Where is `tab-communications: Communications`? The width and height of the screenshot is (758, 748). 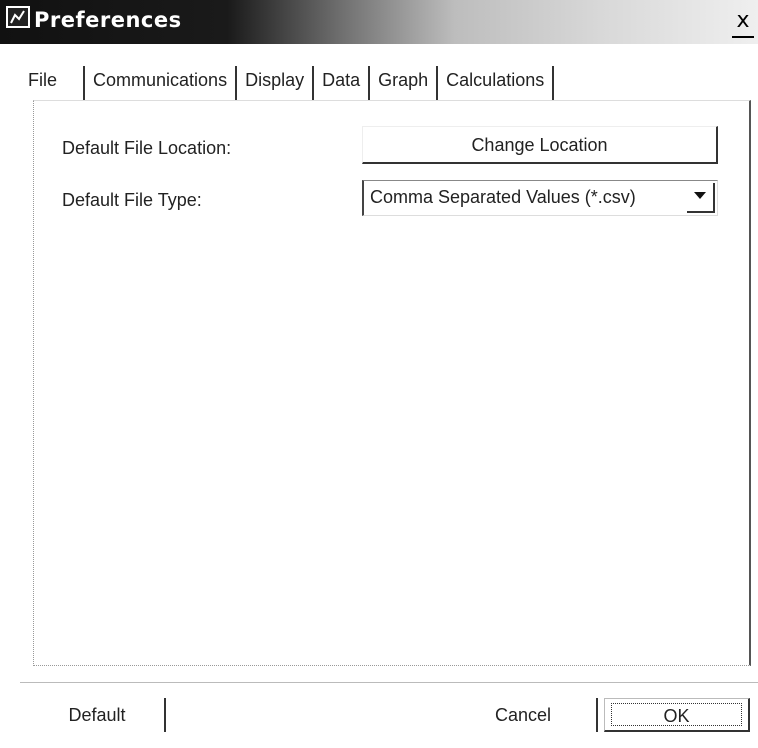 tab-communications: Communications is located at coordinates (160, 83).